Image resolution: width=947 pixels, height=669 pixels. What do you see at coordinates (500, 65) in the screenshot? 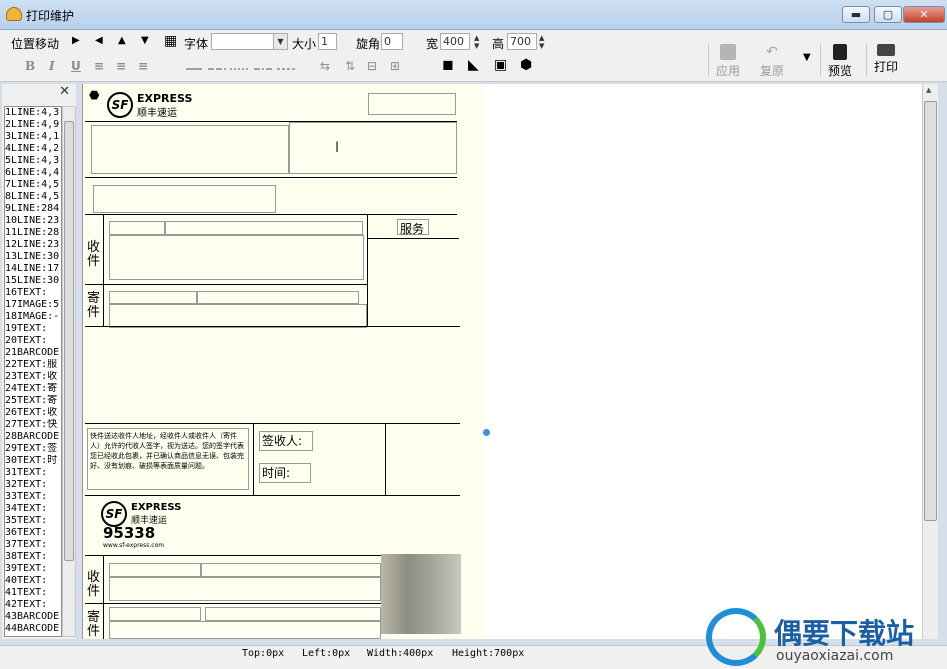
I see `frame-icon: ▣` at bounding box center [500, 65].